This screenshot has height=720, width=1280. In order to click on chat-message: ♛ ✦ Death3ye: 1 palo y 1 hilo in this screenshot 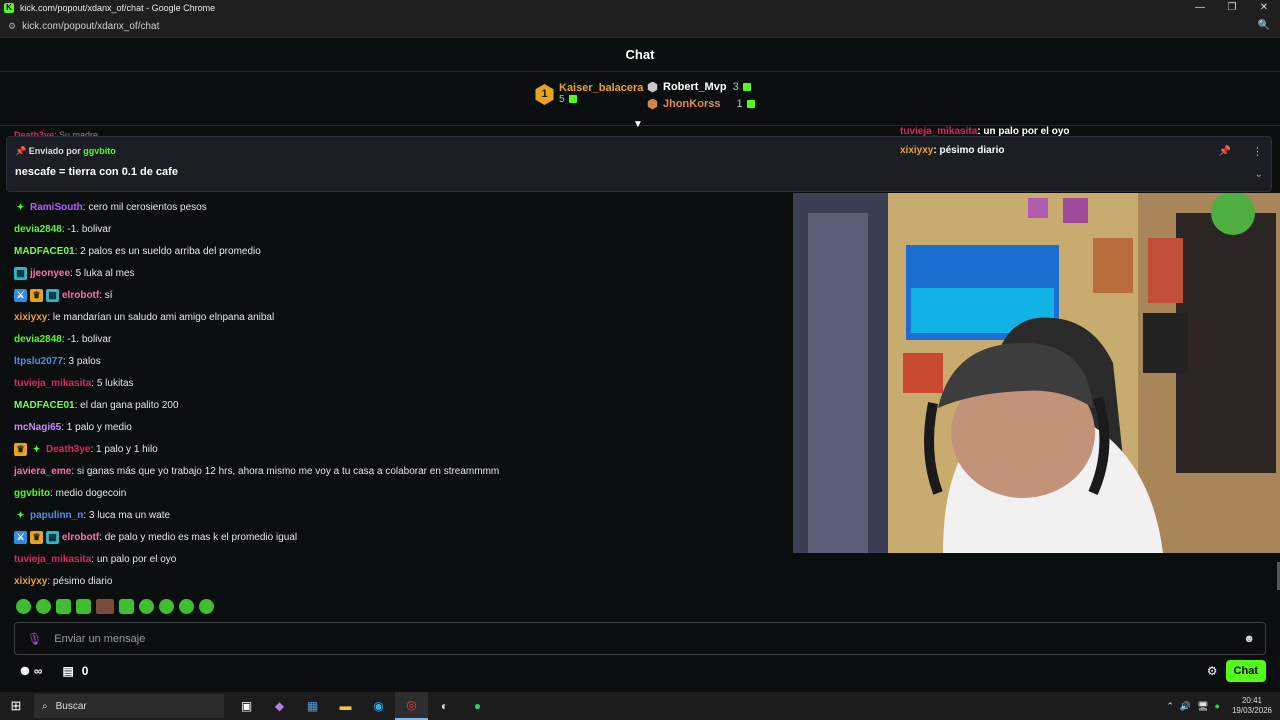, I will do `click(399, 449)`.